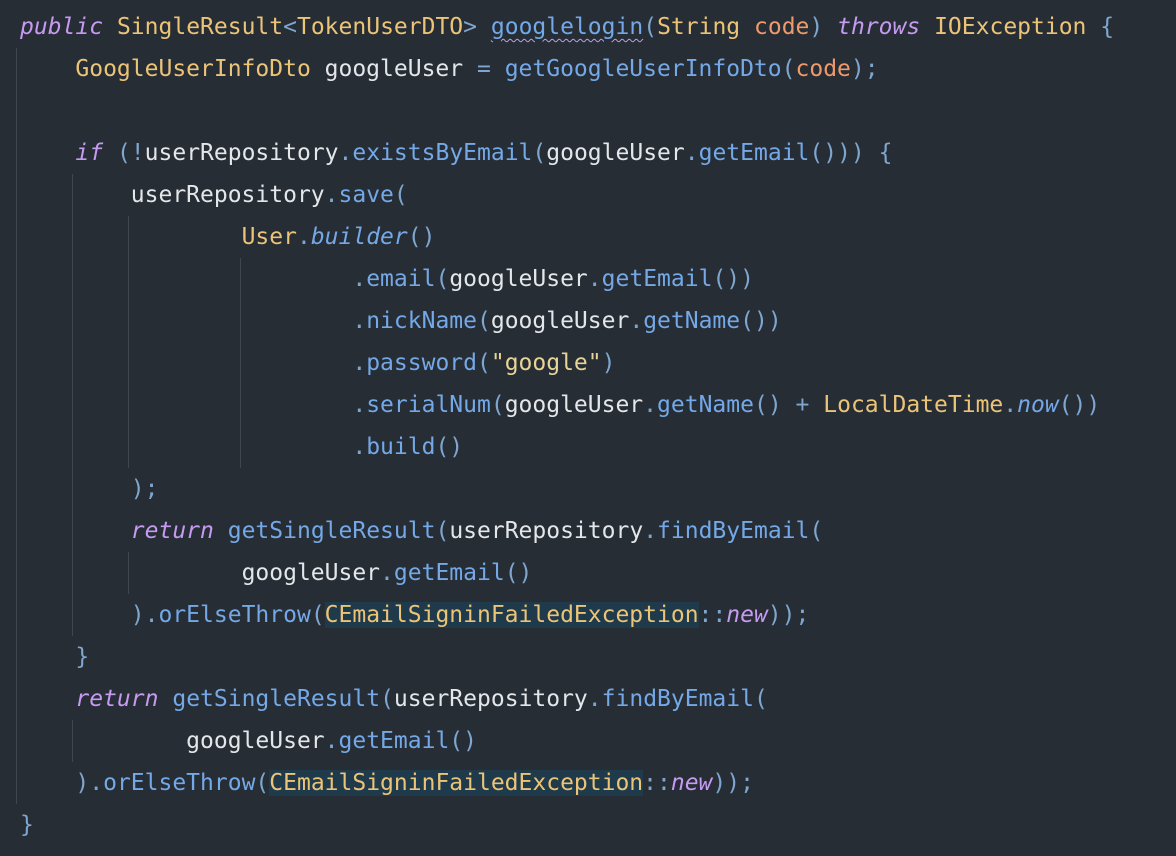 The image size is (1176, 856). Describe the element at coordinates (317, 363) in the screenshot. I see `code-line: .password("google")` at that location.